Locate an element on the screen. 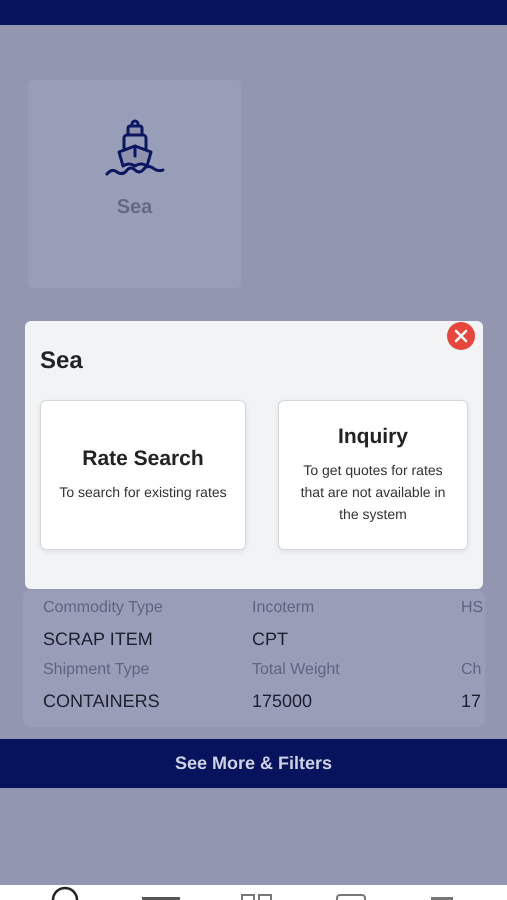 This screenshot has height=900, width=507. field-value: CPT is located at coordinates (270, 639).